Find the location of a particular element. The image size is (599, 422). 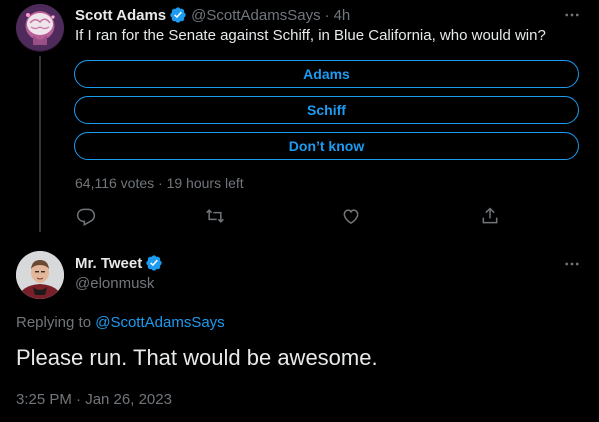

poll-option-adams: Adams is located at coordinates (326, 74).